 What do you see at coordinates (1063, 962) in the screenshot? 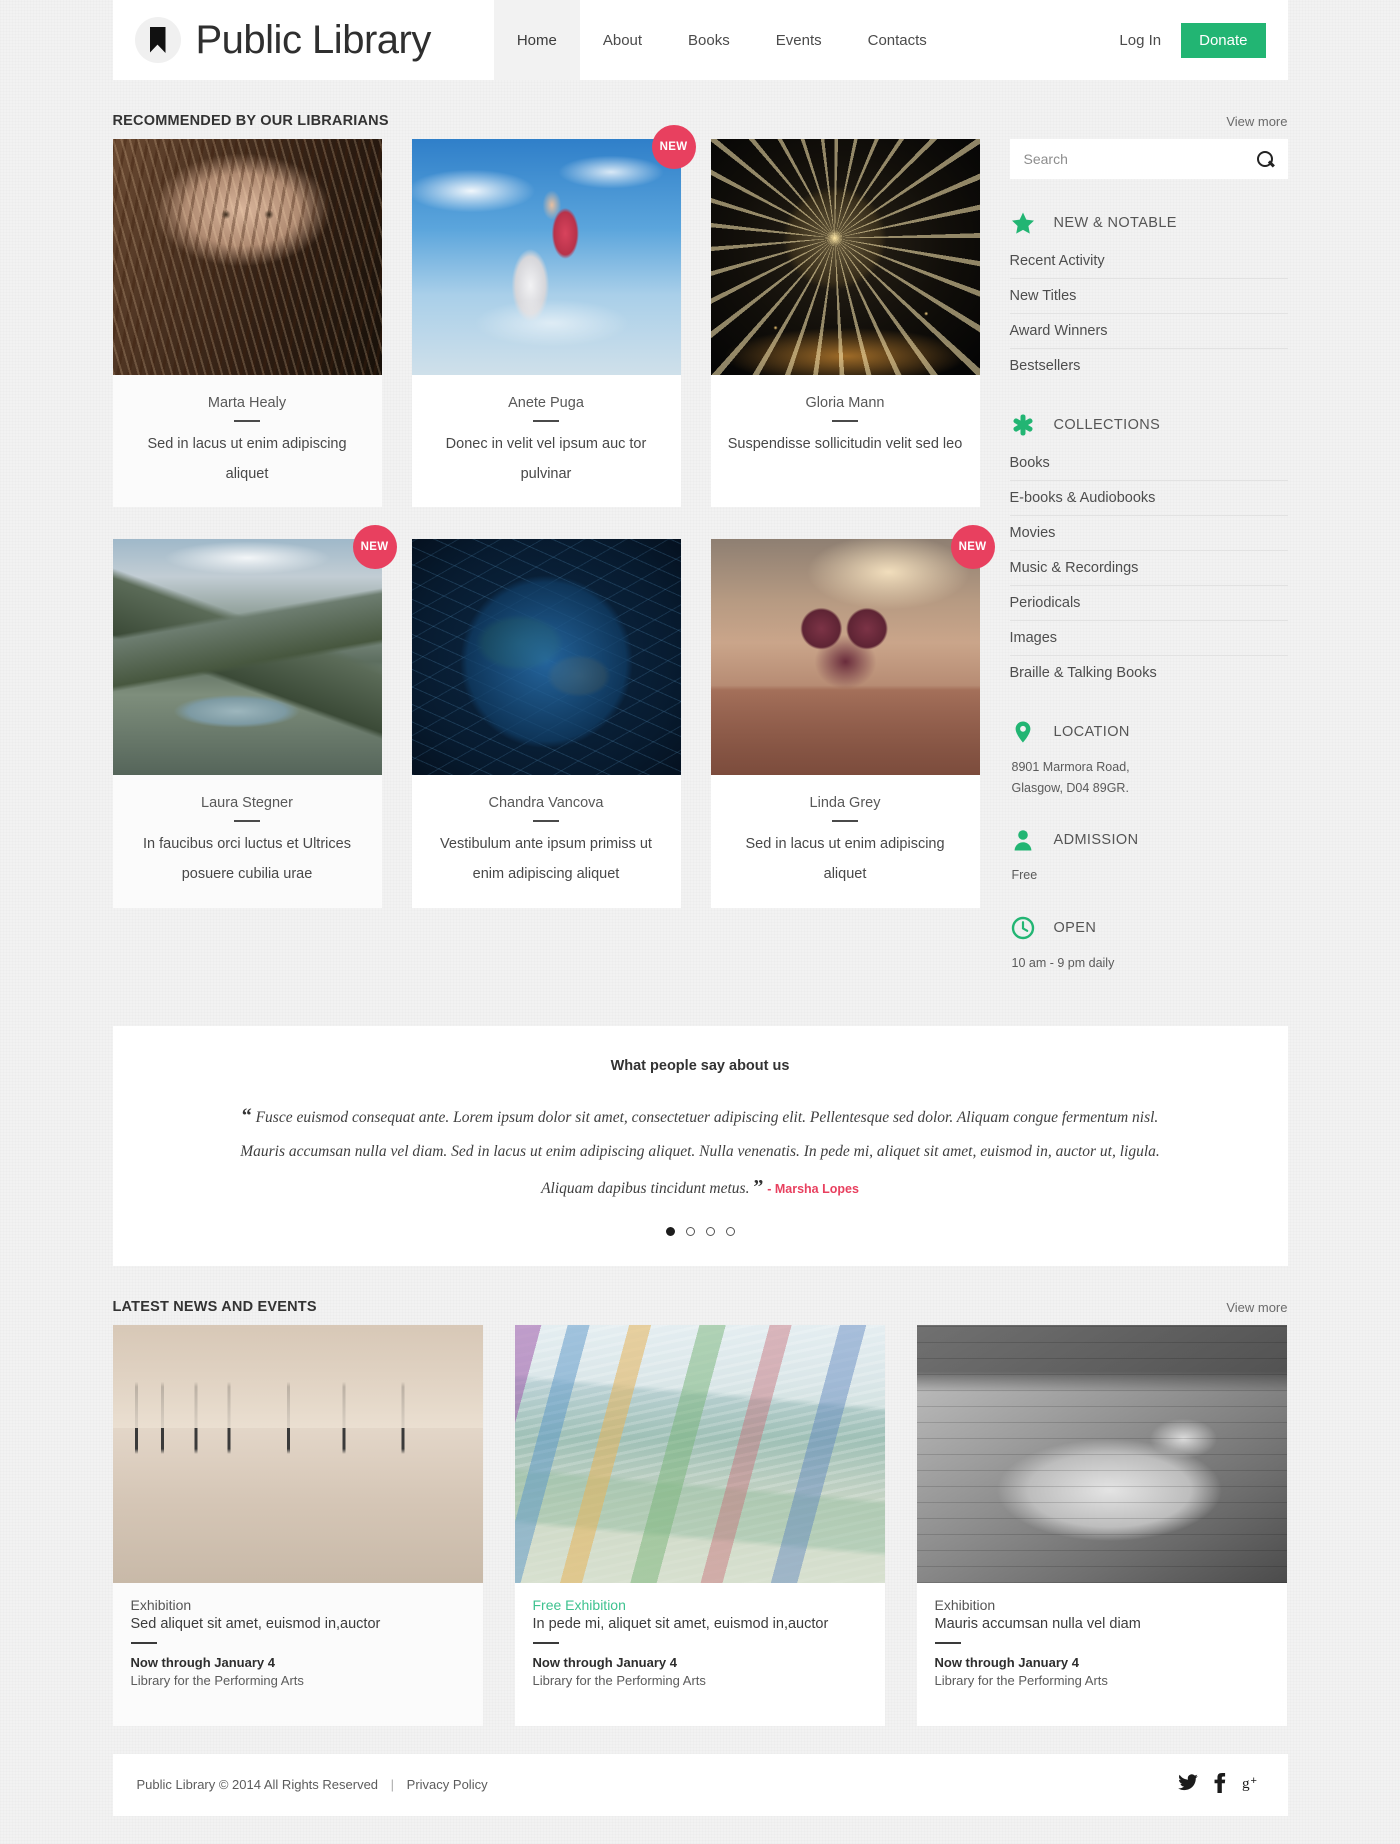
I see `open-hours: 10 am - 9 pm daily` at bounding box center [1063, 962].